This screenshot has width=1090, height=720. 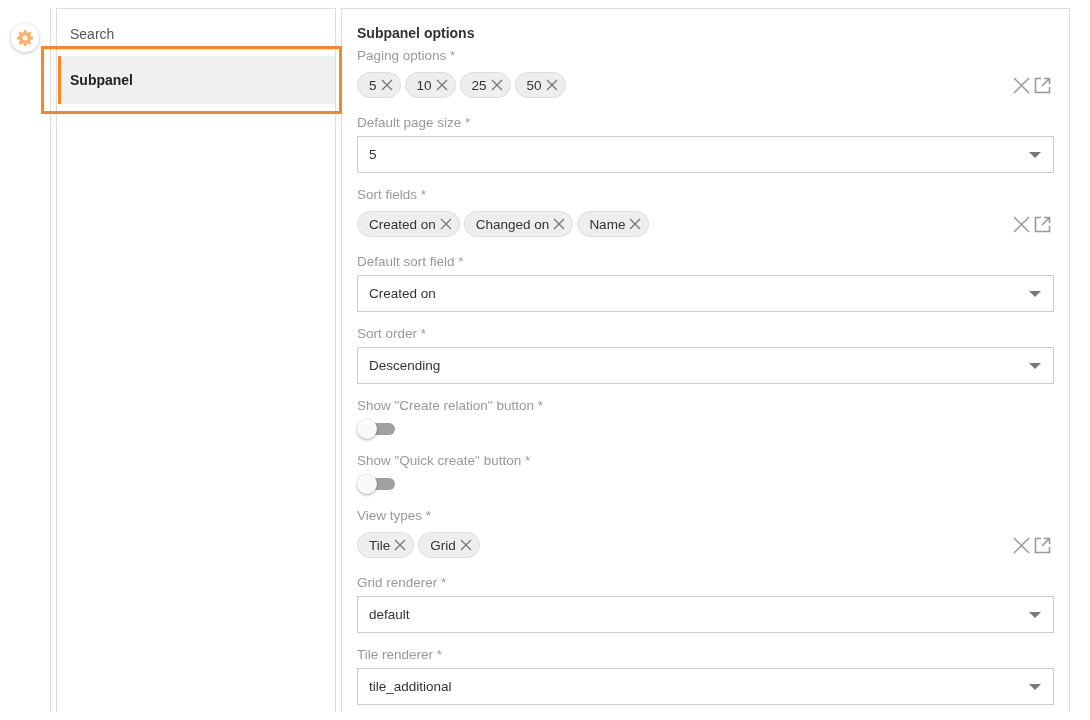 I want to click on tag-label: 25, so click(x=479, y=85).